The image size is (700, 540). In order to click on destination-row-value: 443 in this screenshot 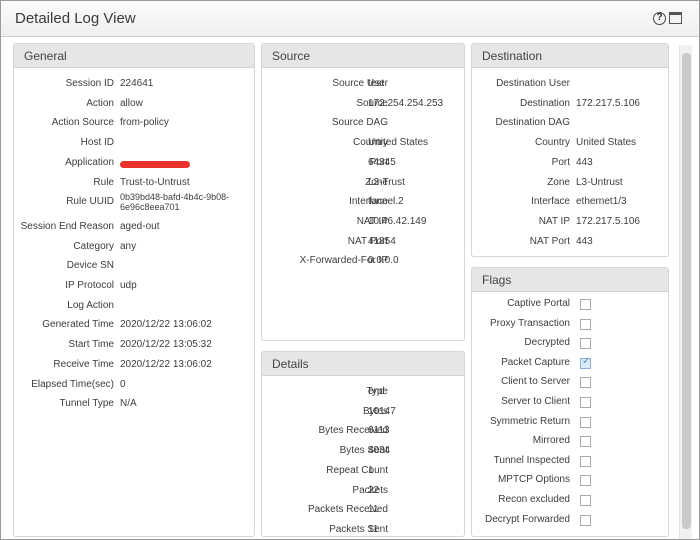, I will do `click(584, 162)`.